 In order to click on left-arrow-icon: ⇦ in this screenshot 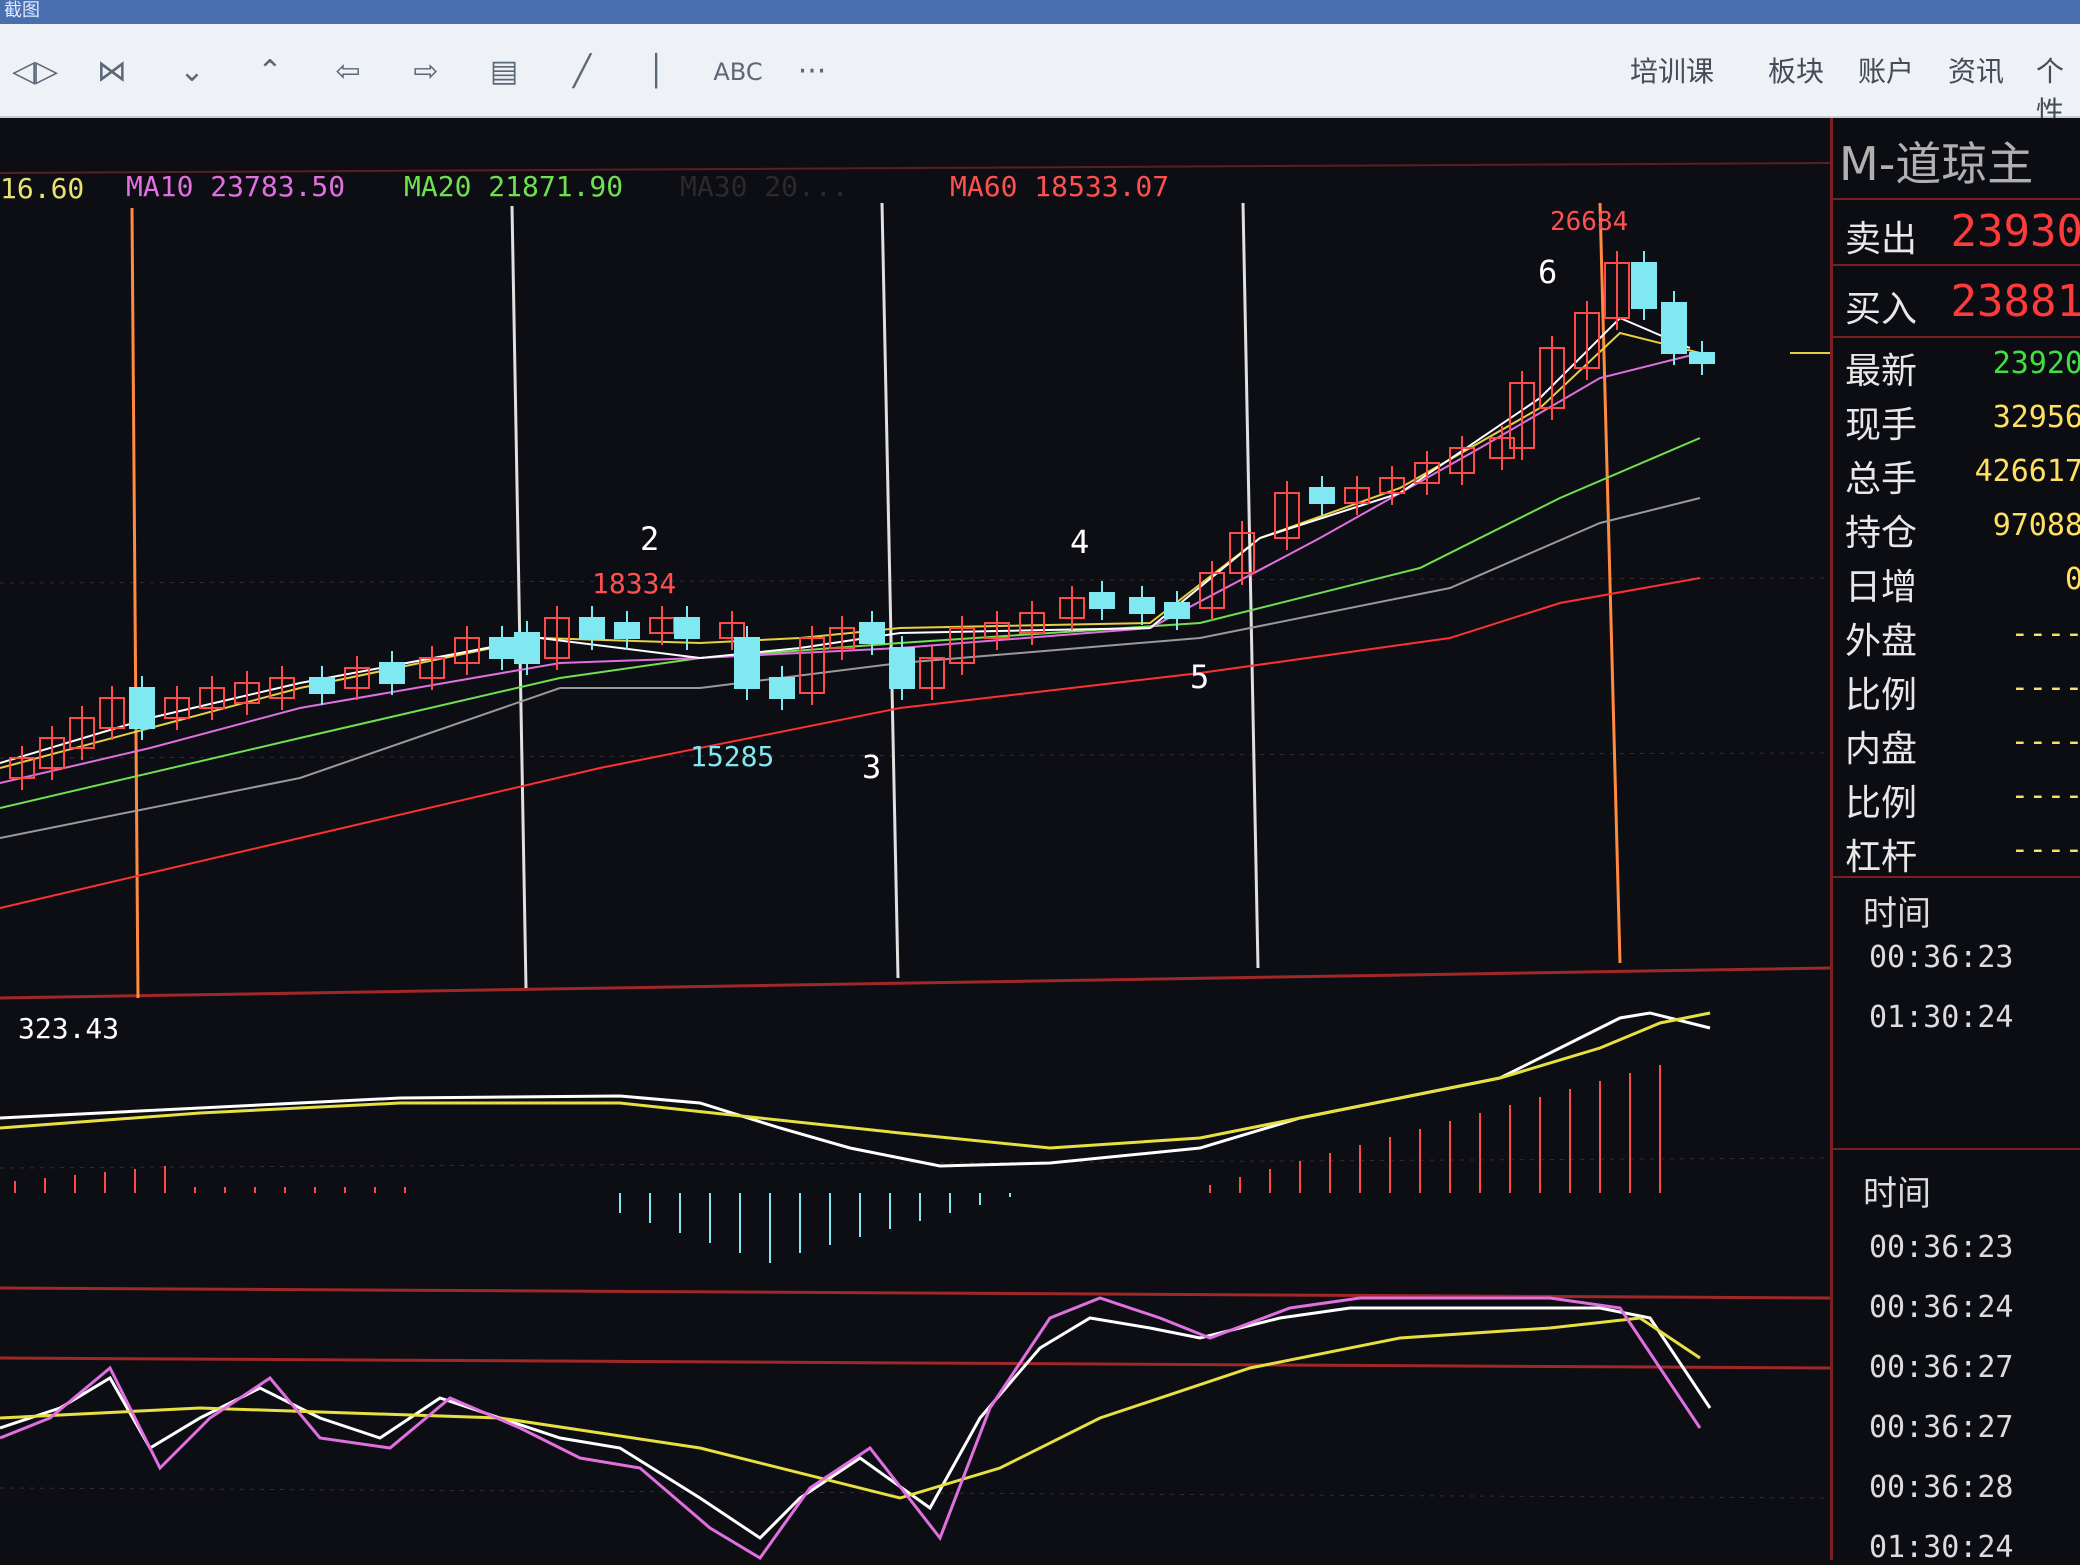, I will do `click(348, 72)`.